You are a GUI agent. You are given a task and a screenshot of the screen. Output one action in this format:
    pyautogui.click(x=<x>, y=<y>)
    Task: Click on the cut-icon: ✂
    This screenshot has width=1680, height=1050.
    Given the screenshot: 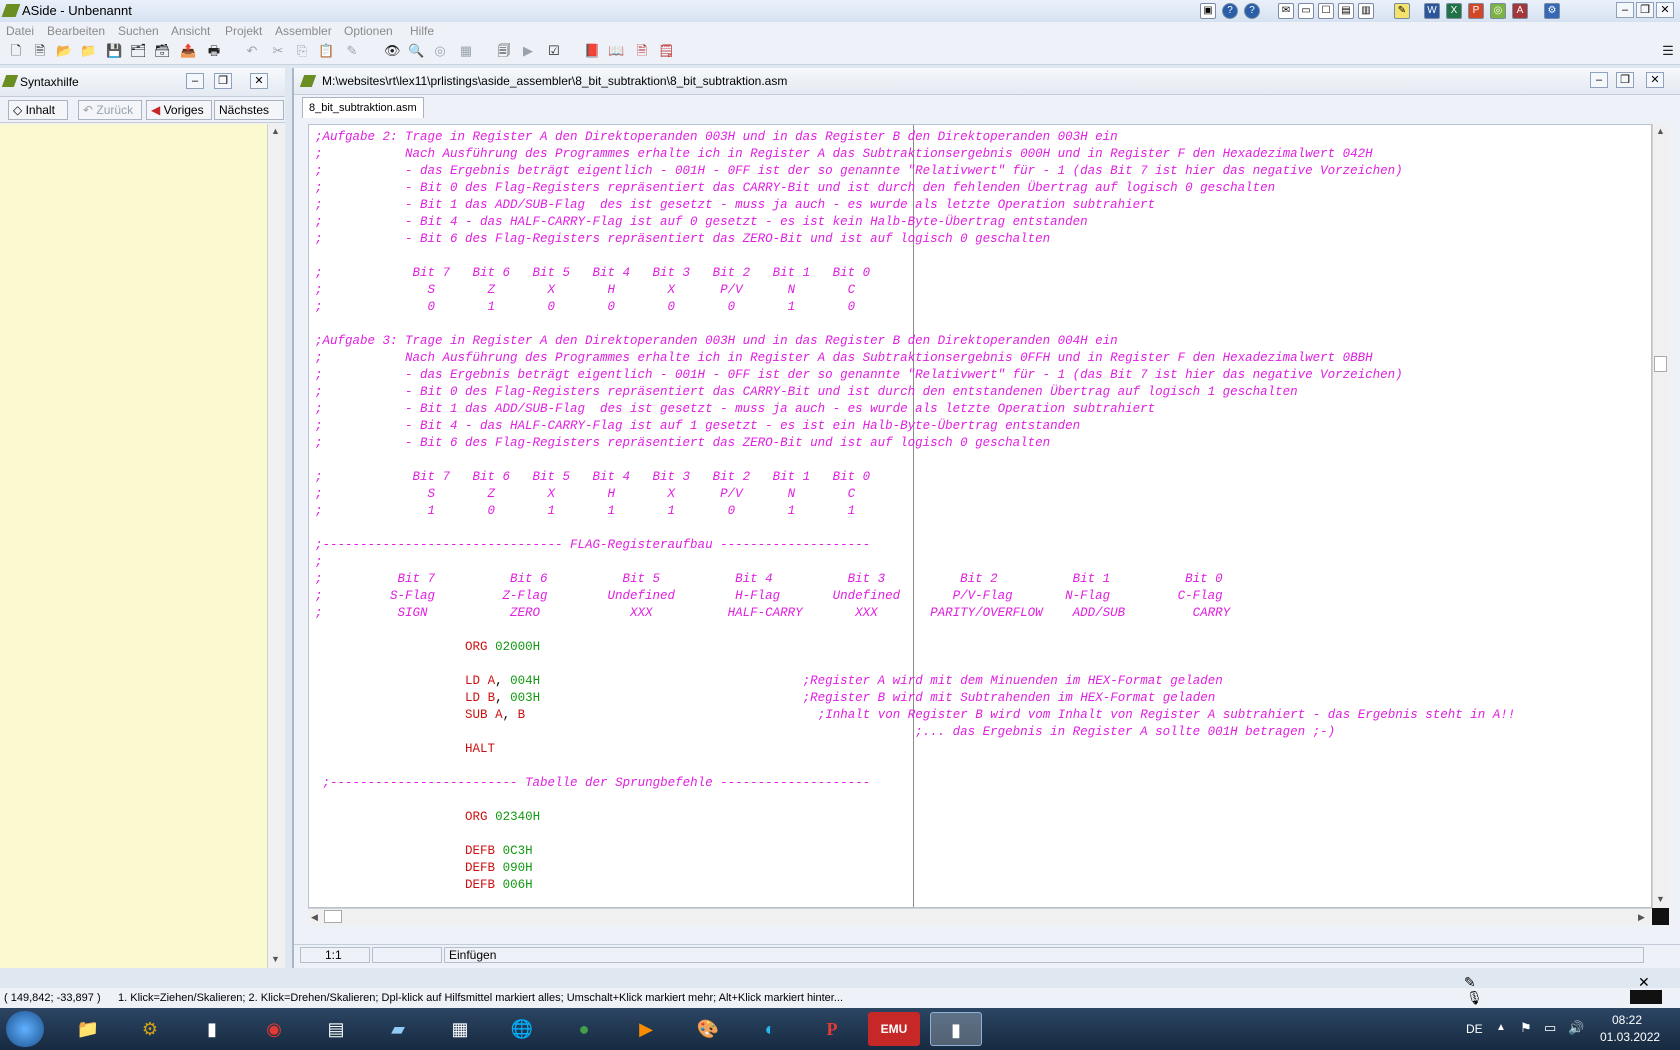 What is the action you would take?
    pyautogui.click(x=278, y=51)
    